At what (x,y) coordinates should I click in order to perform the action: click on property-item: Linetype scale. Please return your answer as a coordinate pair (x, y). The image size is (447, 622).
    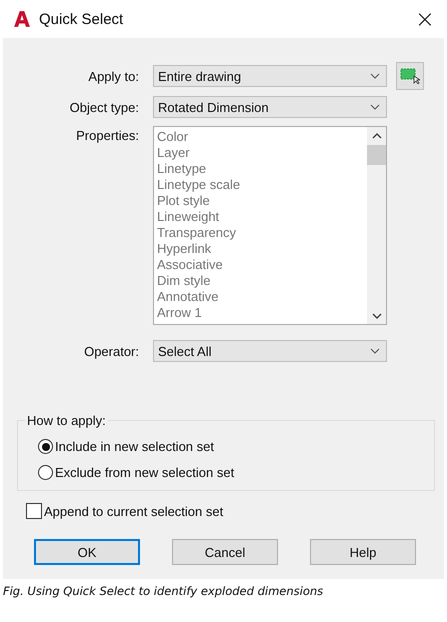
    Looking at the image, I should click on (260, 185).